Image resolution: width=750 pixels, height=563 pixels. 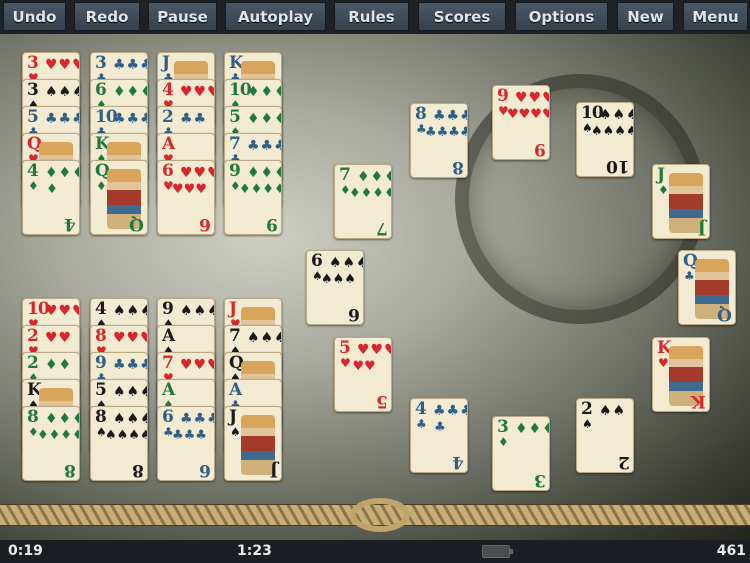 What do you see at coordinates (561, 16) in the screenshot?
I see `options-button: Options` at bounding box center [561, 16].